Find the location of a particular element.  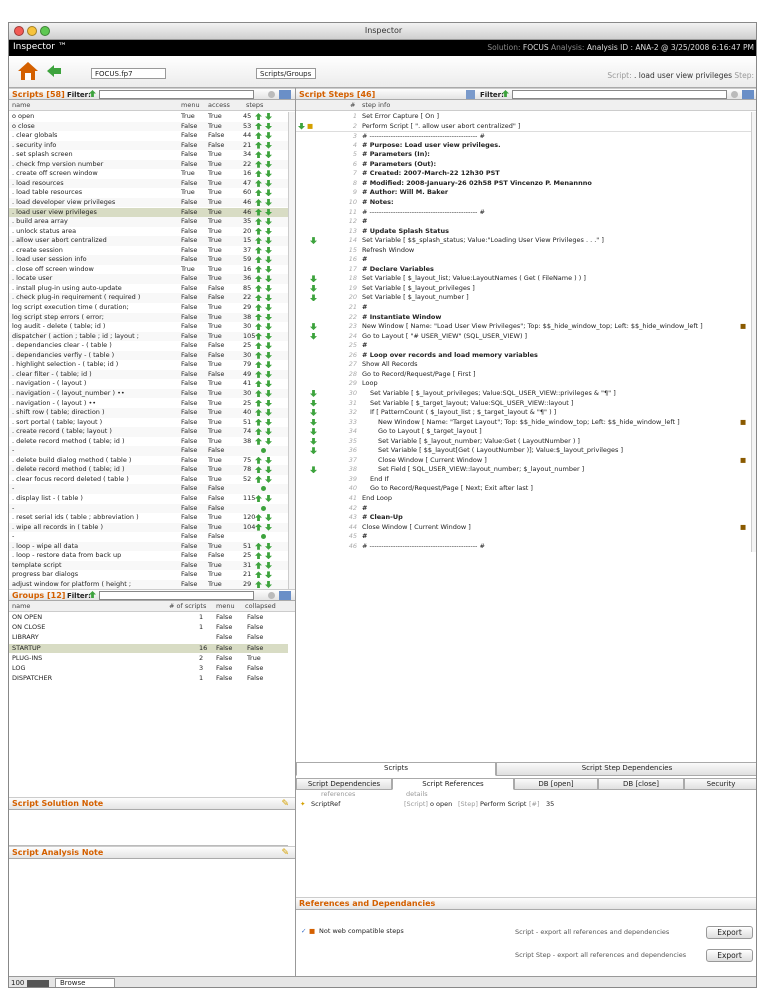

home-icon is located at coordinates (28, 71).